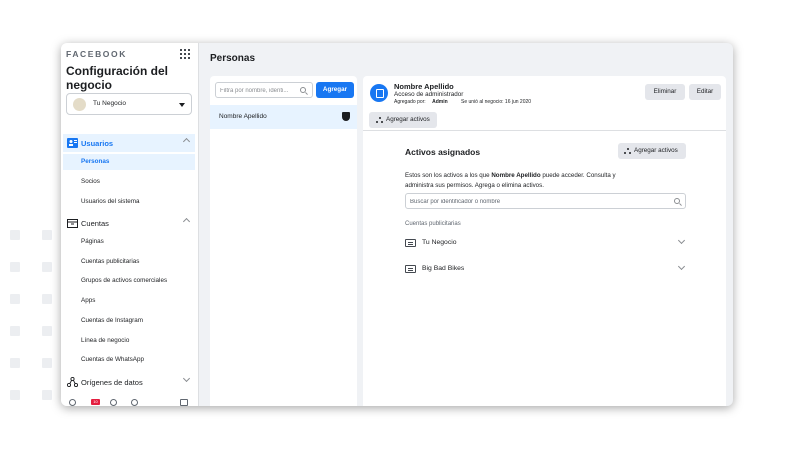 This screenshot has width=800, height=450. What do you see at coordinates (117, 78) in the screenshot?
I see `sidebar-title: Configuración del negocio` at bounding box center [117, 78].